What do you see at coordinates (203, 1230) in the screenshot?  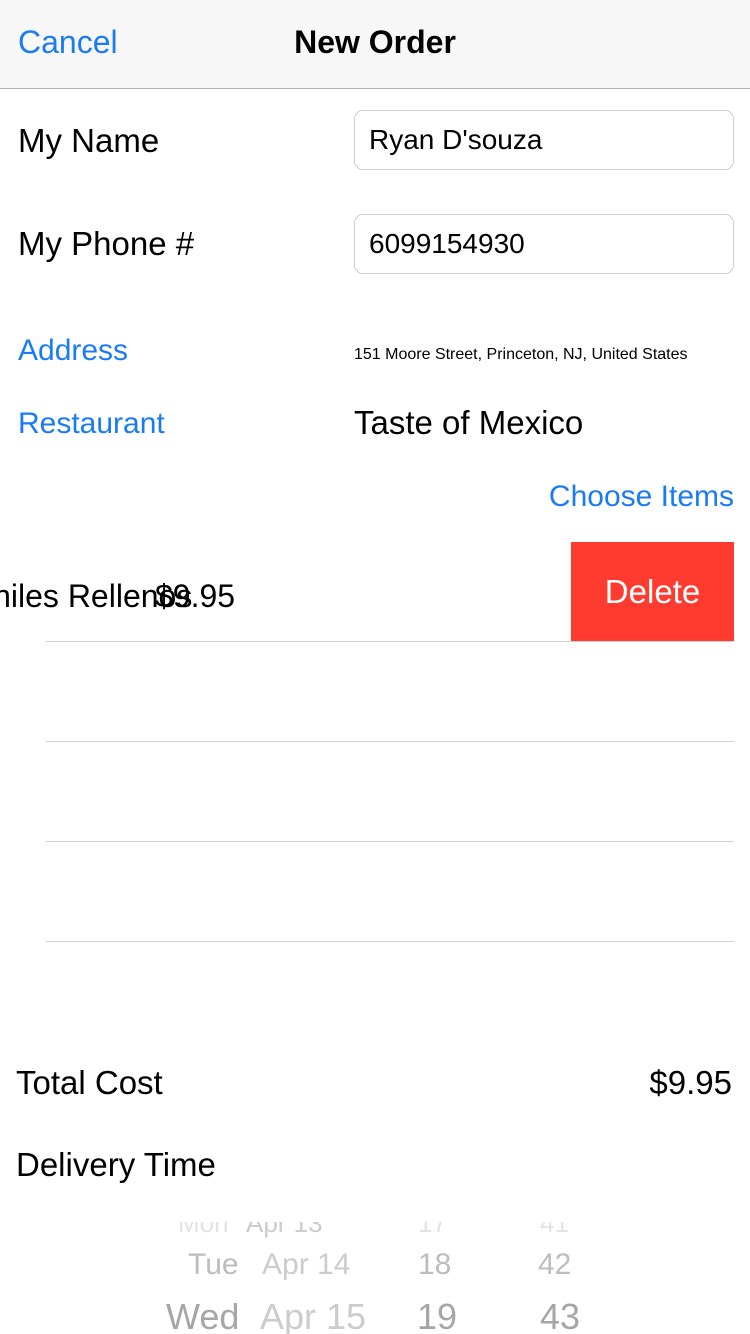 I see `picker-day: Mon` at bounding box center [203, 1230].